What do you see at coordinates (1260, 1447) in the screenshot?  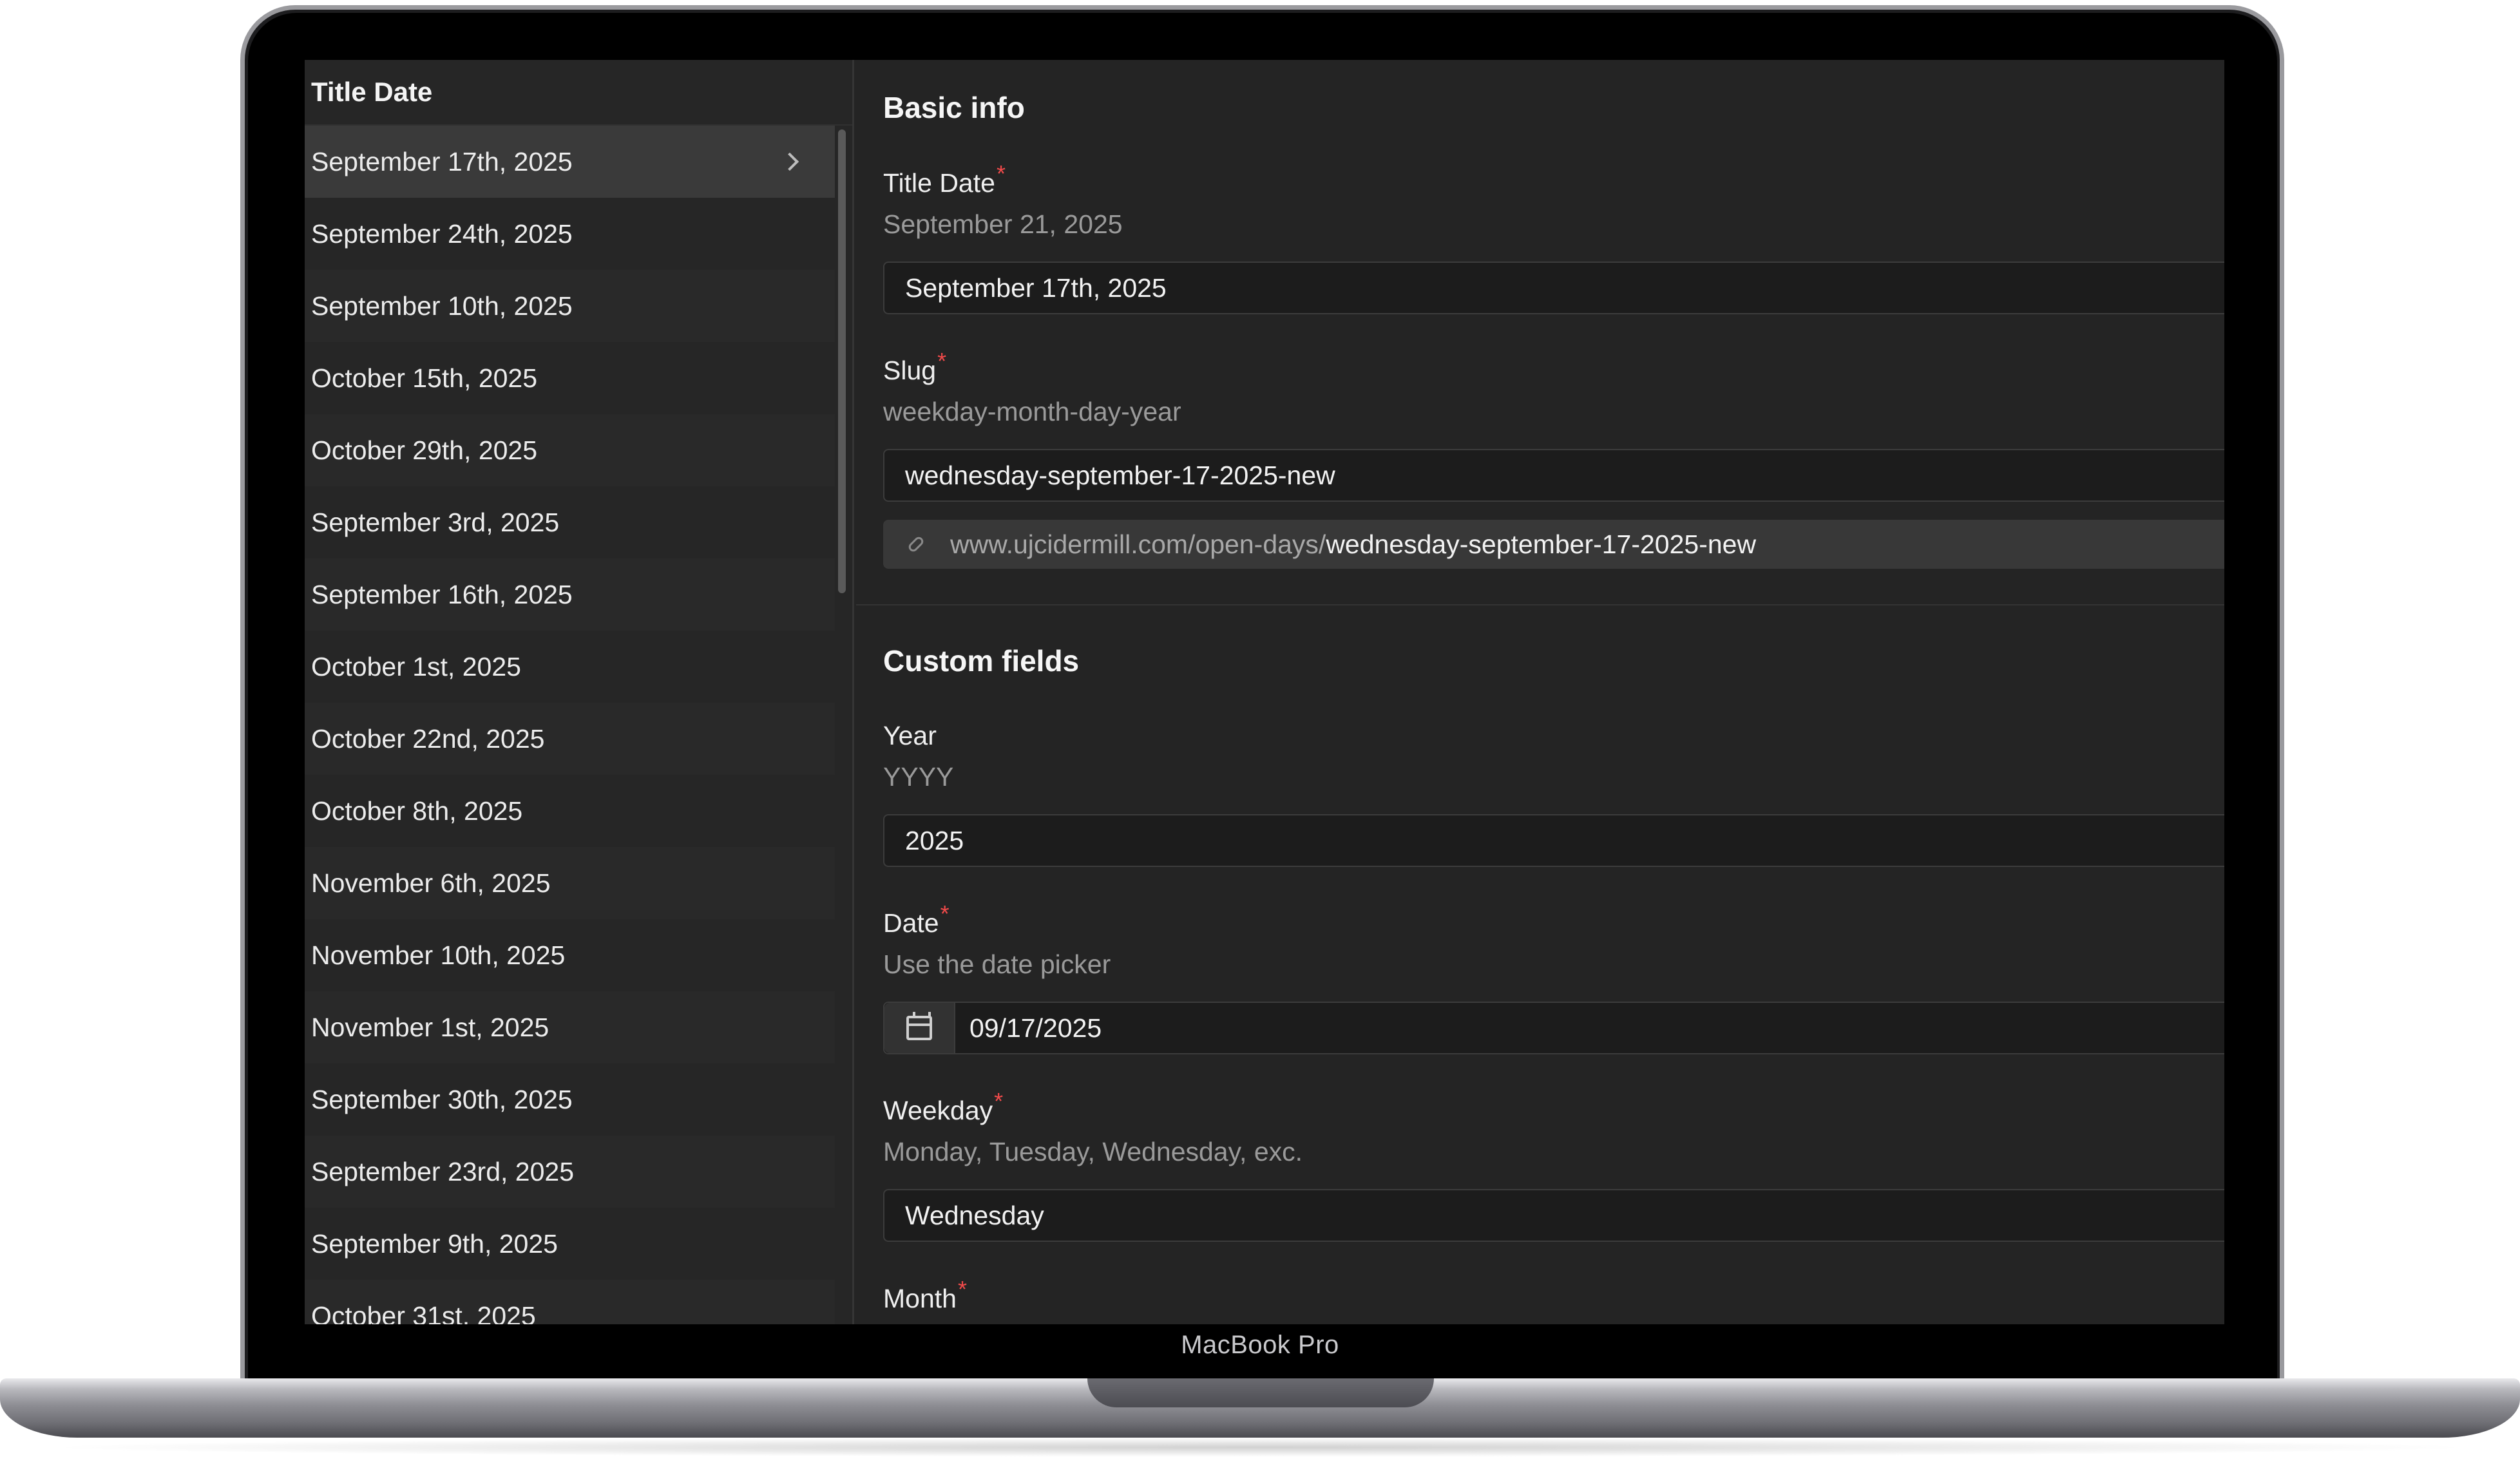 I see `laptop-shadow` at bounding box center [1260, 1447].